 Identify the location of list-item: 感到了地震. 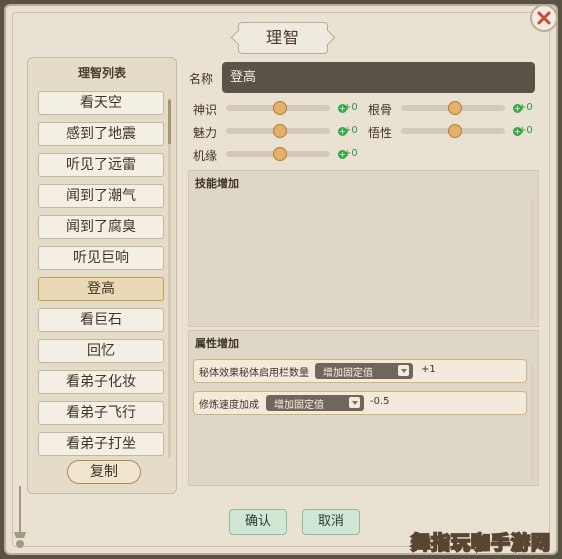
(101, 134).